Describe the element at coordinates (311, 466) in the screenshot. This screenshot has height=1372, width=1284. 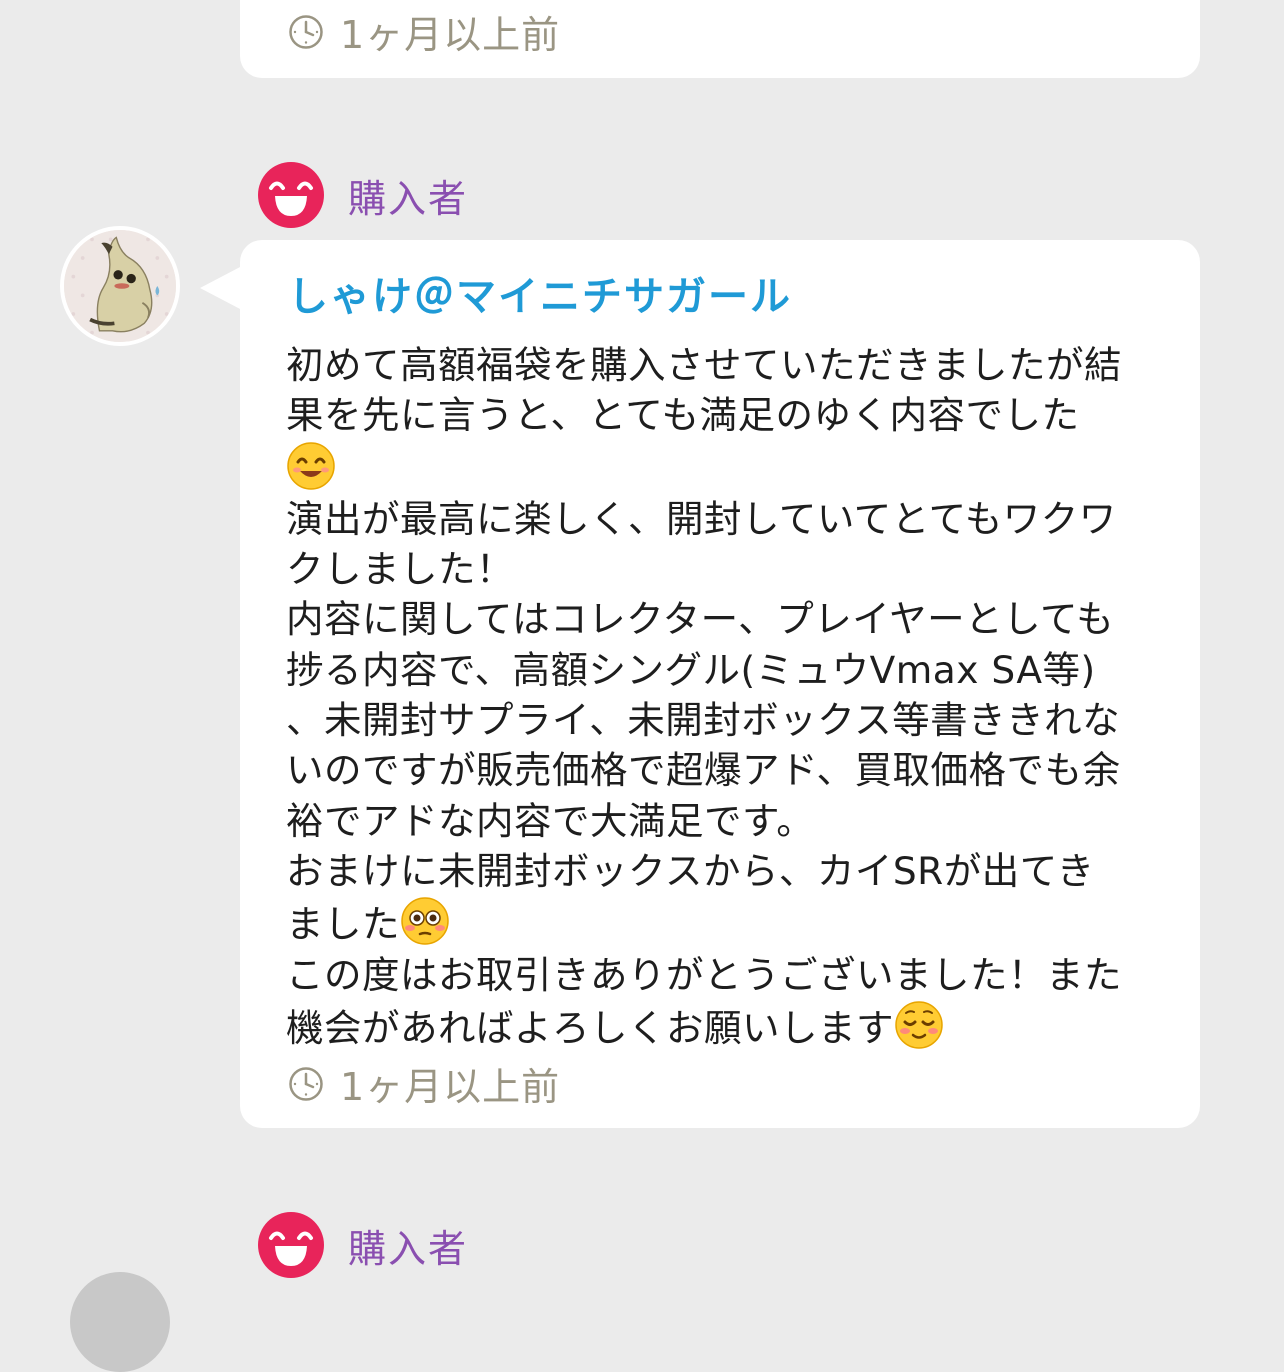
I see `smiling-face-emoji` at that location.